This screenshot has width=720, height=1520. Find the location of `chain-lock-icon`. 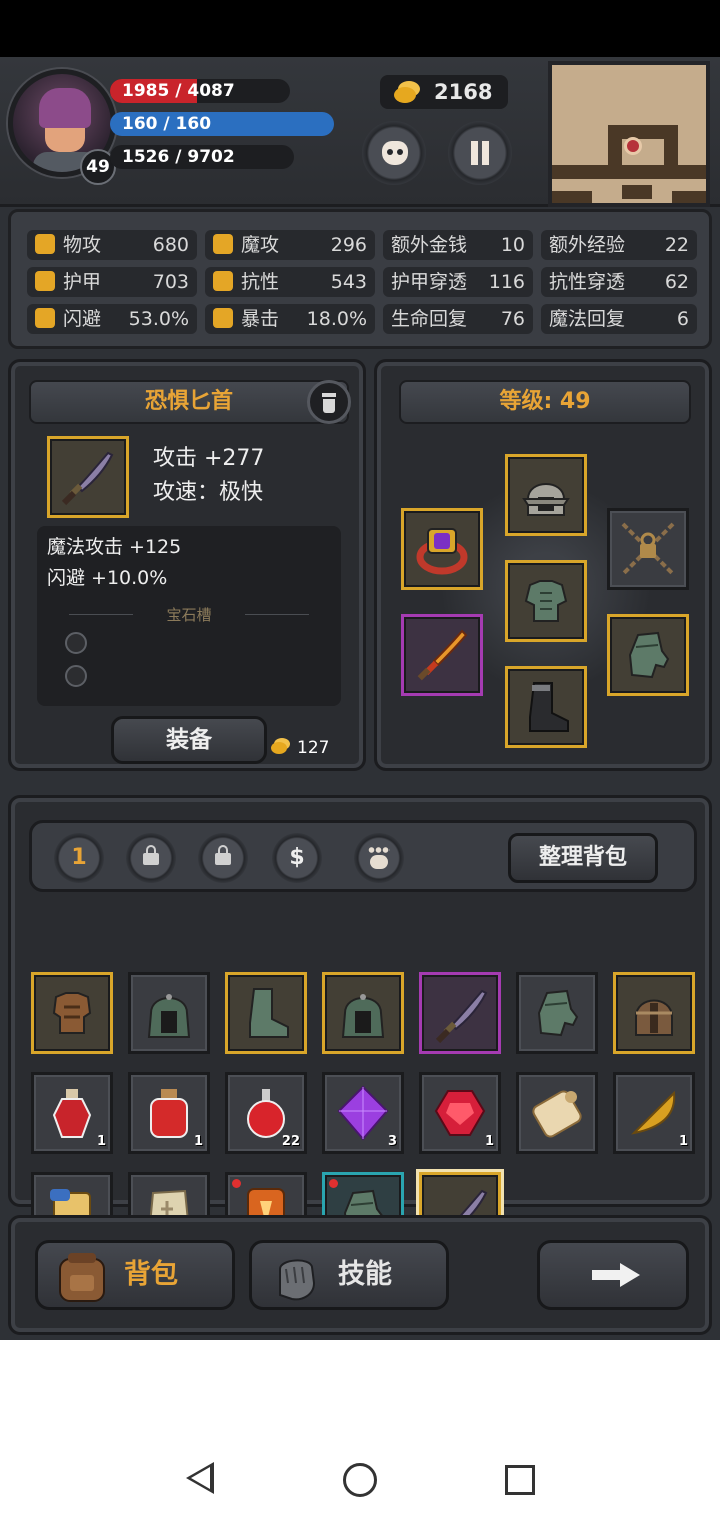

chain-lock-icon is located at coordinates (648, 549).